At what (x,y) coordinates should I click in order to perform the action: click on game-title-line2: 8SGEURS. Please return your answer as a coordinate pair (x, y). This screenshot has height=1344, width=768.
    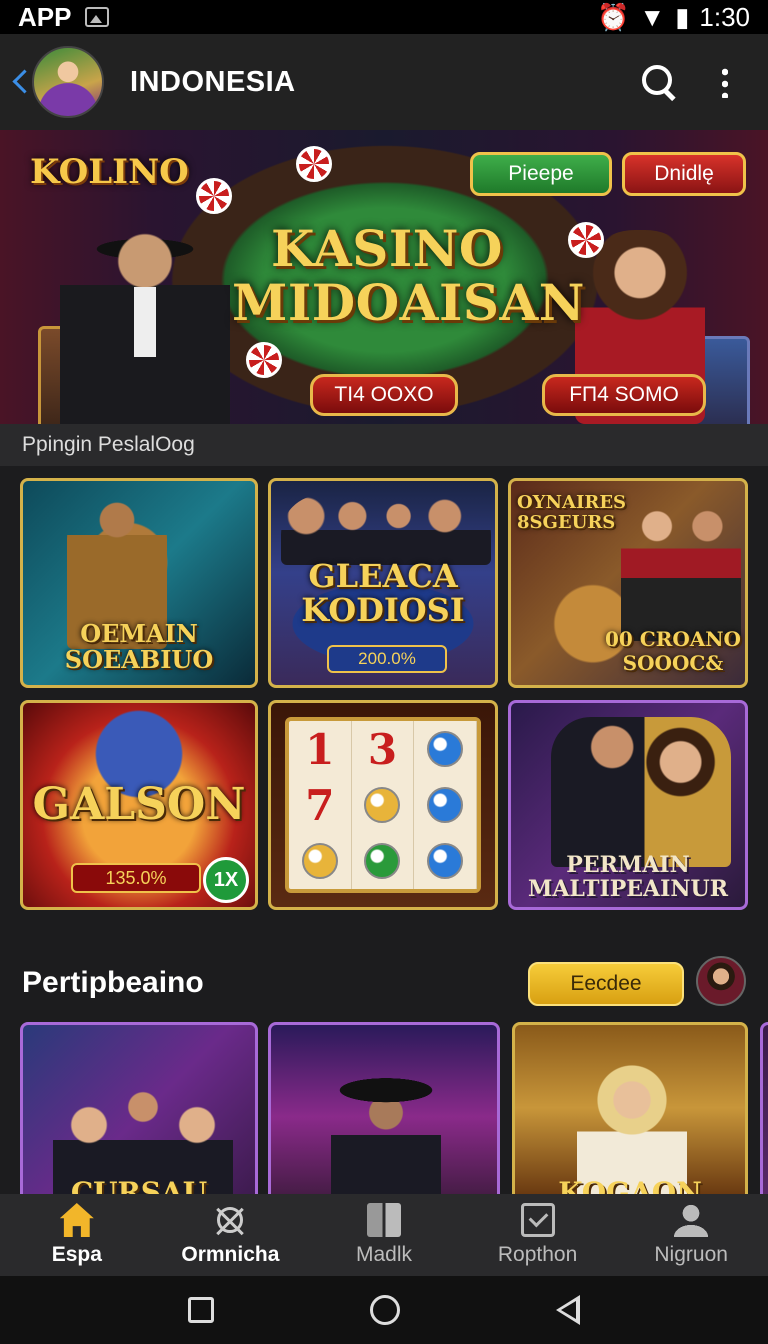
    Looking at the image, I should click on (566, 522).